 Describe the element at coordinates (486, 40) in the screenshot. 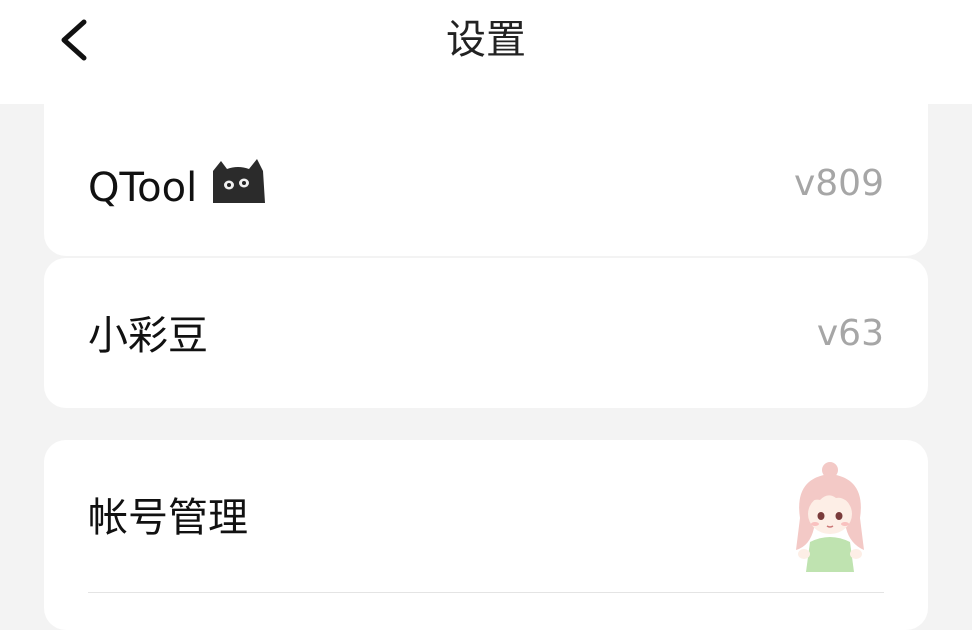

I see `page-title: 设置` at that location.